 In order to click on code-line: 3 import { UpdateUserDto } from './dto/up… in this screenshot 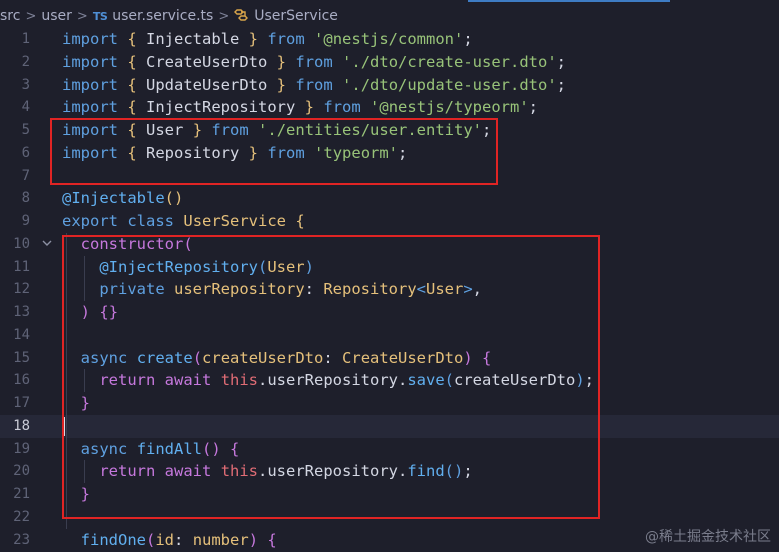, I will do `click(389, 85)`.